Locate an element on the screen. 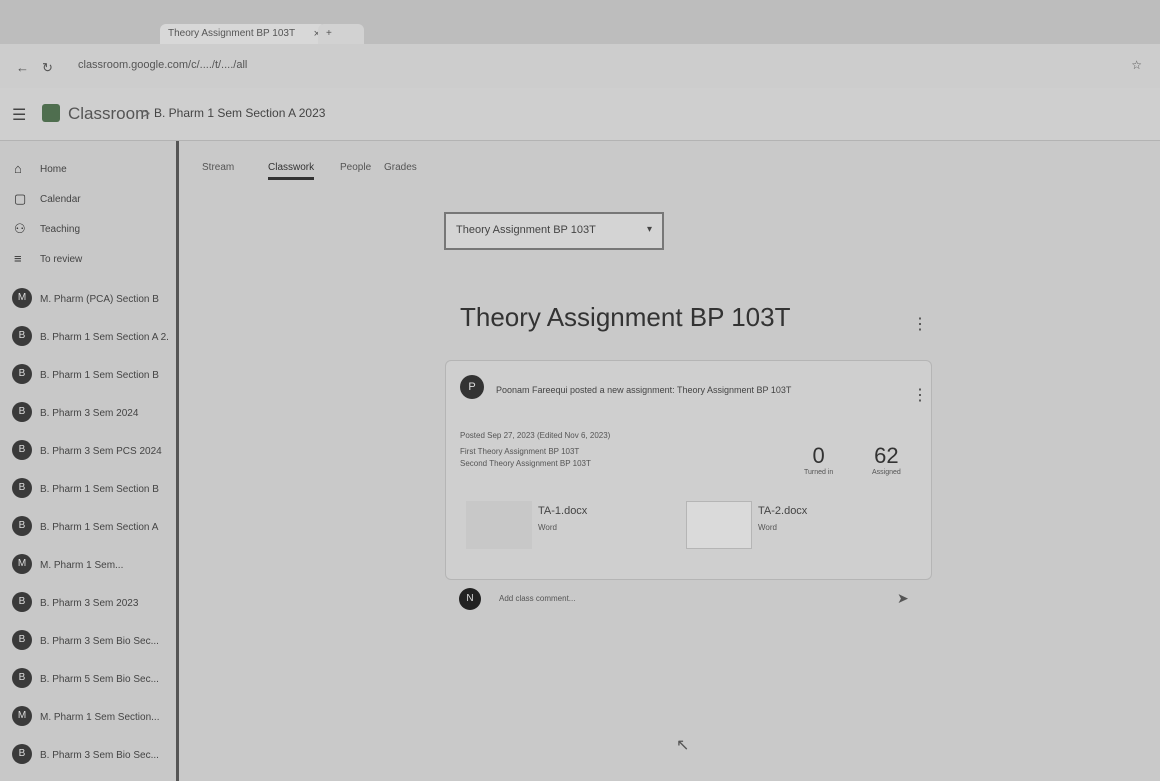 The height and width of the screenshot is (781, 1160). people-icon: ⚇ is located at coordinates (20, 228).